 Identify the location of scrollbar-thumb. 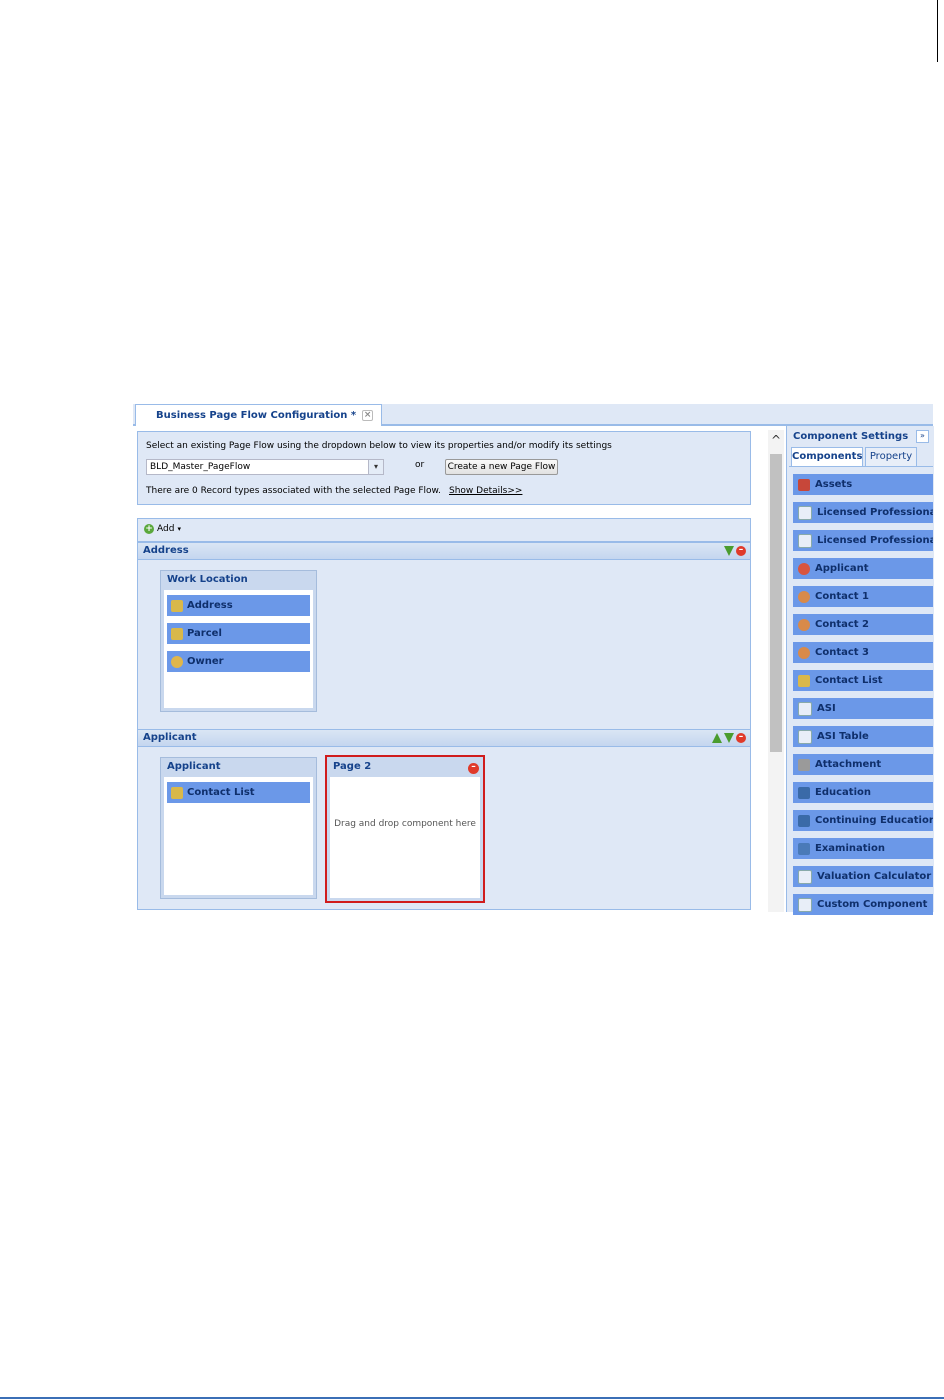
(776, 603).